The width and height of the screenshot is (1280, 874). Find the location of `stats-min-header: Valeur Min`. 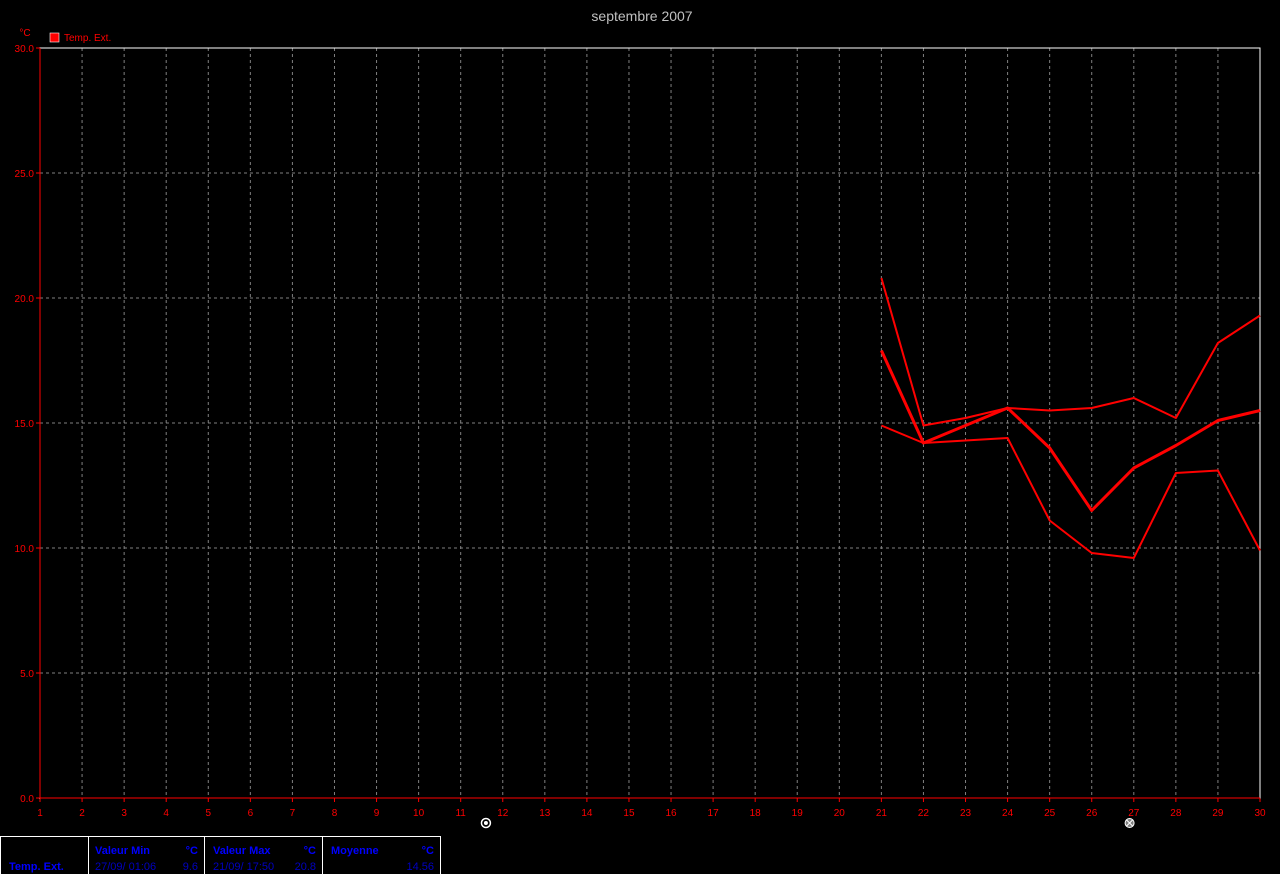

stats-min-header: Valeur Min is located at coordinates (123, 851).